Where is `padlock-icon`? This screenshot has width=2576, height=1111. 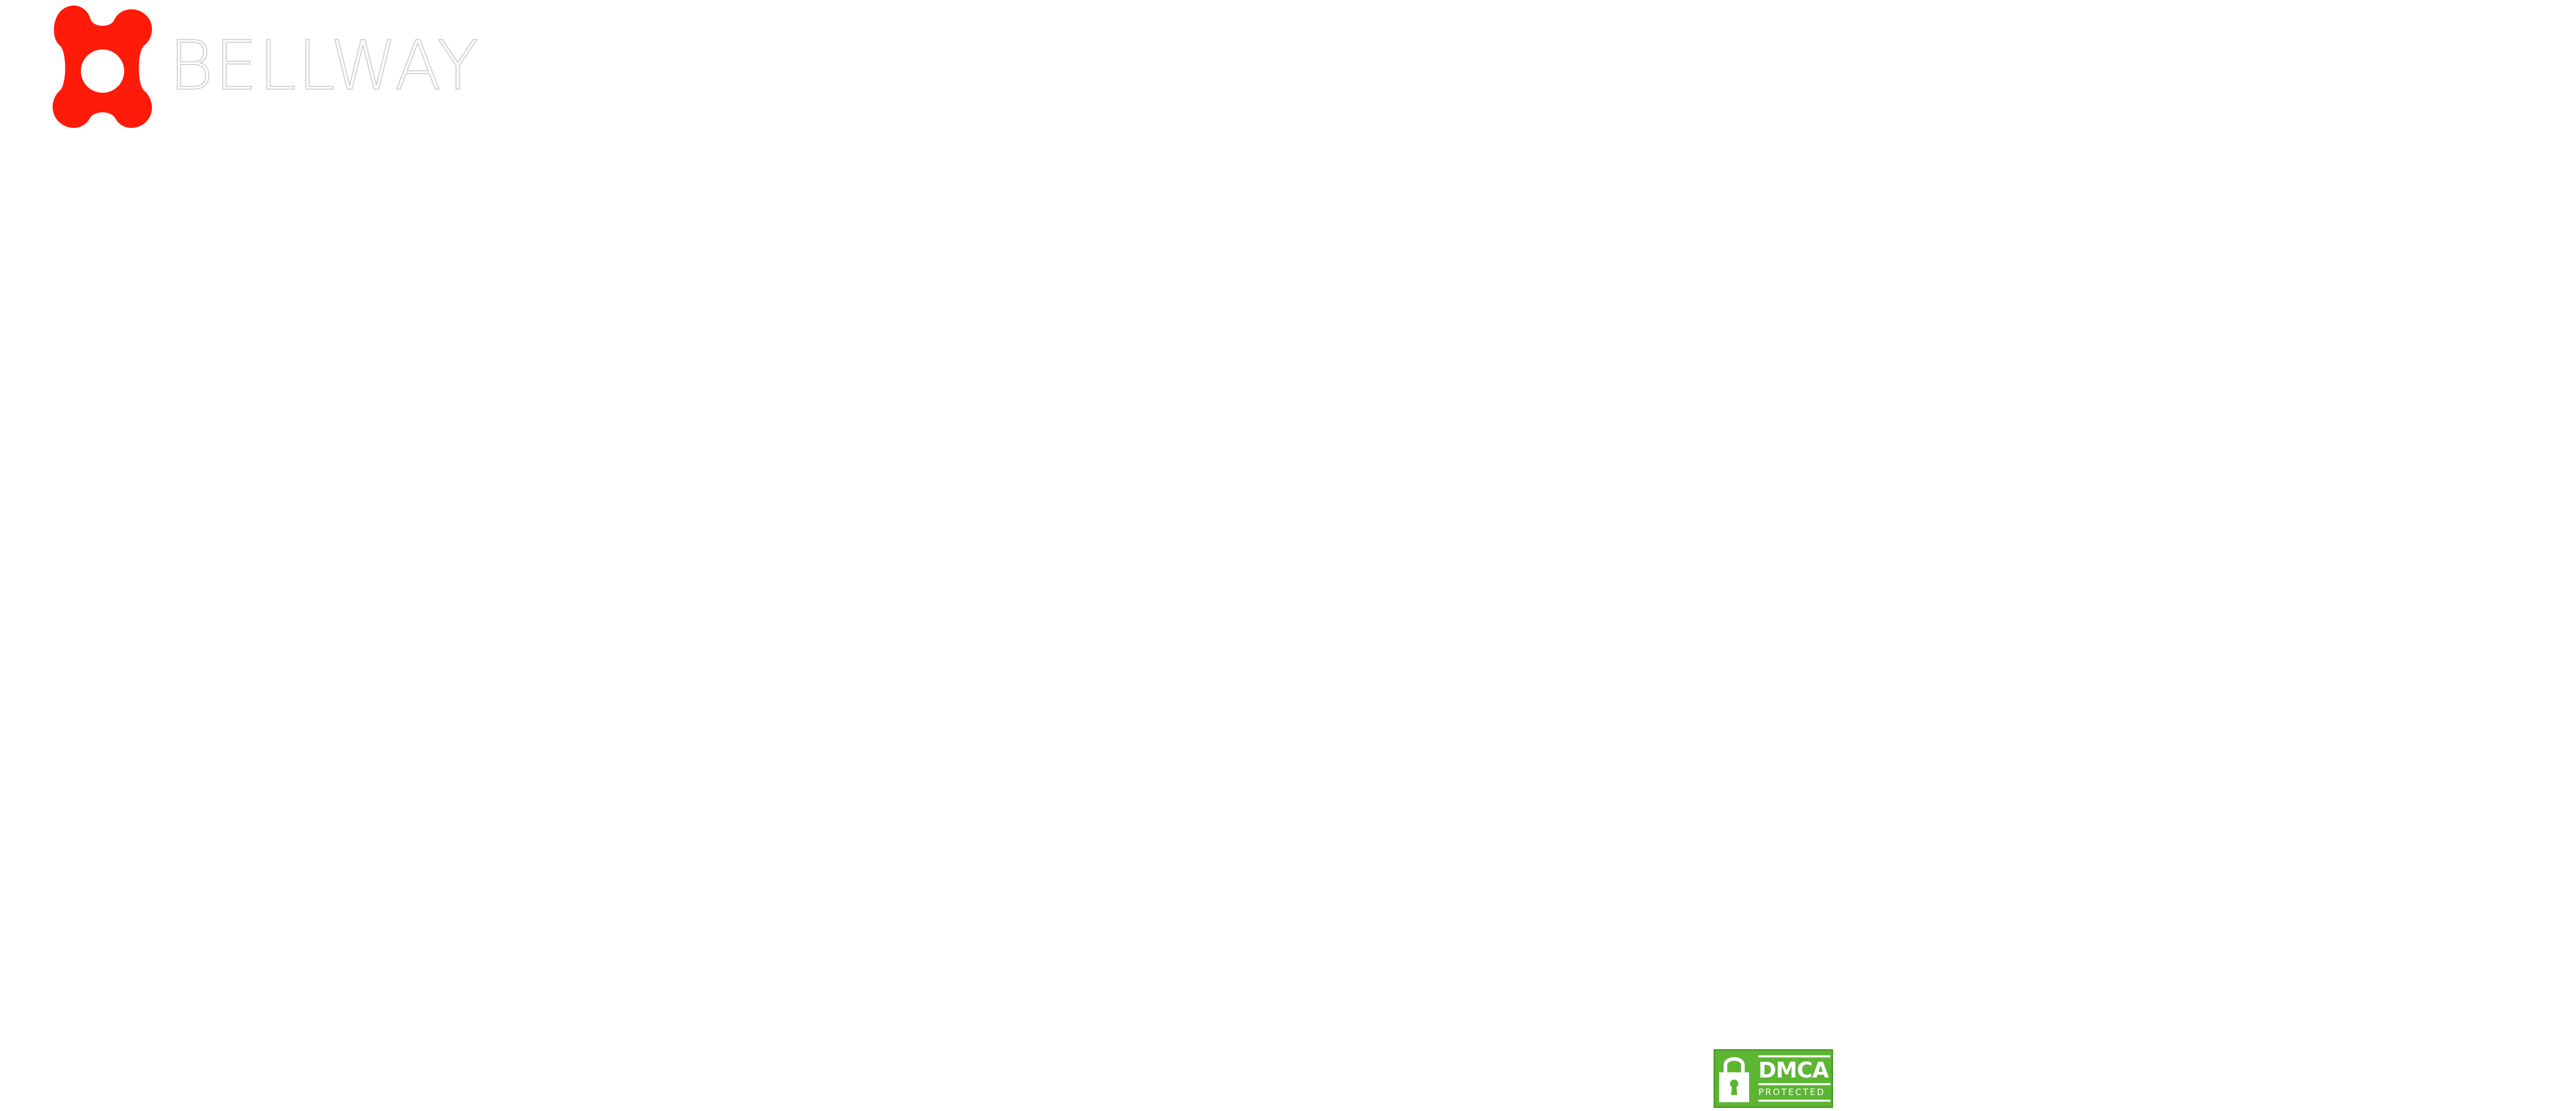
padlock-icon is located at coordinates (1734, 1079).